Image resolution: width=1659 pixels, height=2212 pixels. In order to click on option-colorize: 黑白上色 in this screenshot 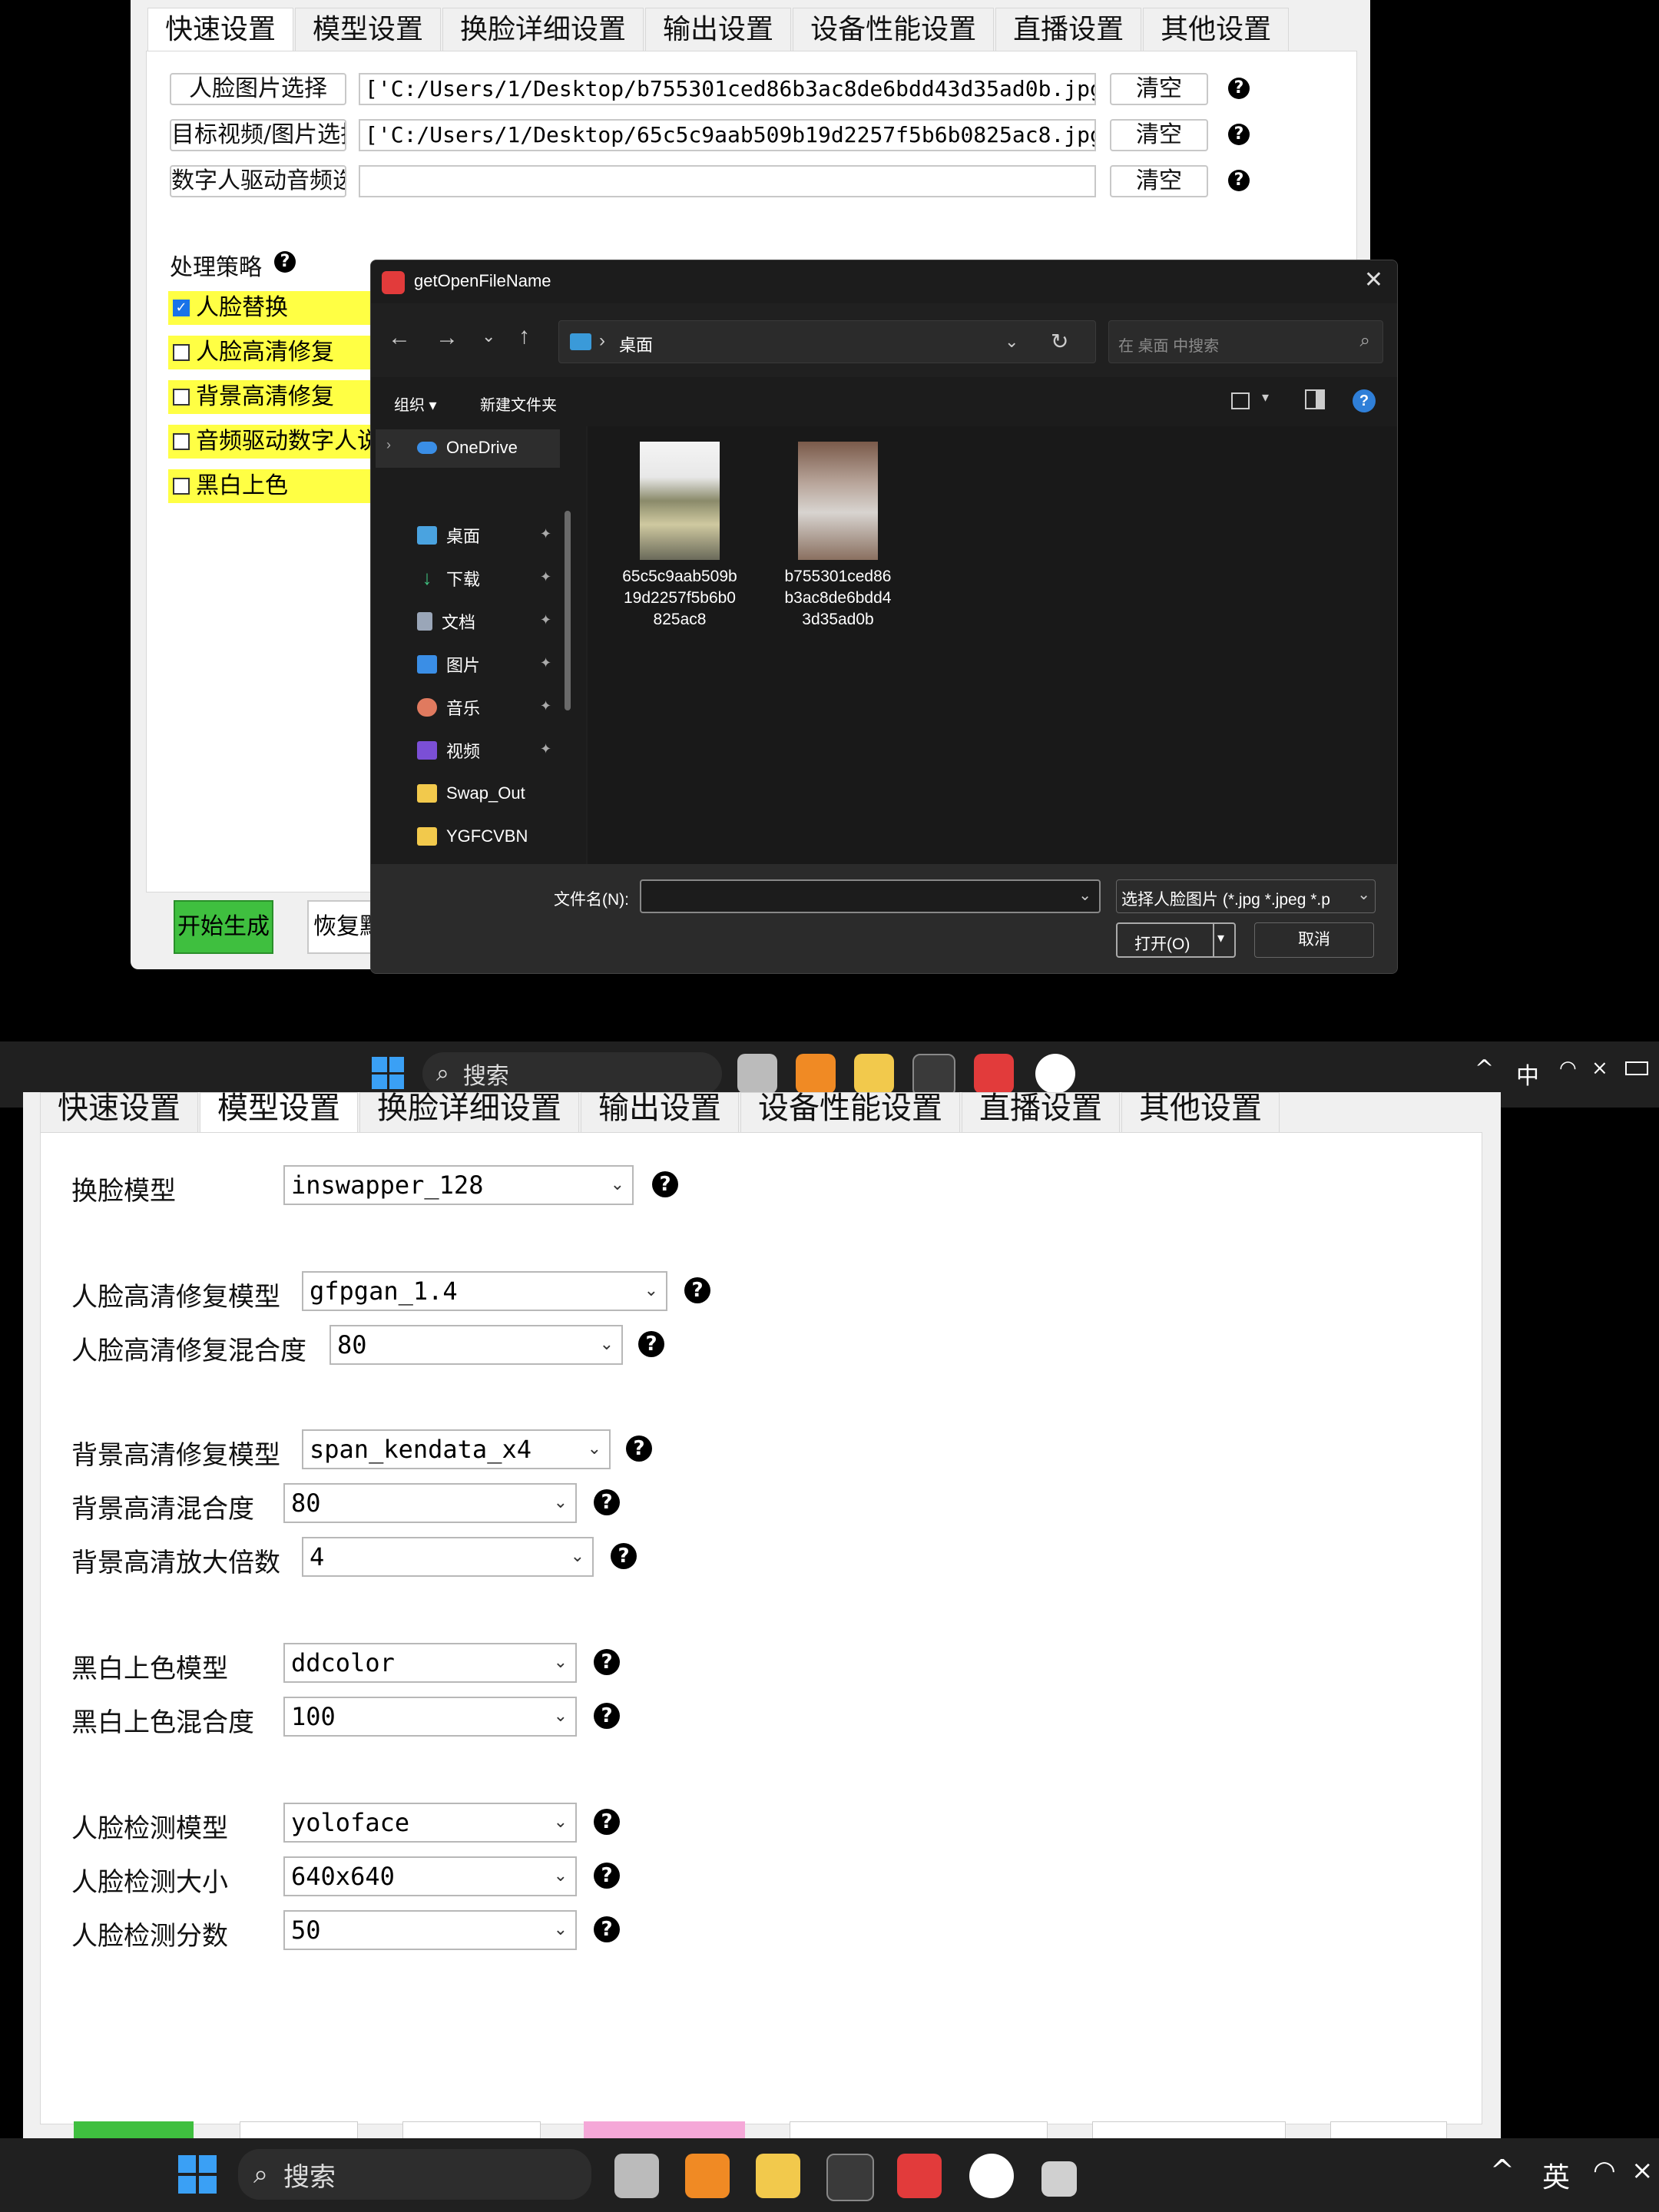, I will do `click(272, 486)`.